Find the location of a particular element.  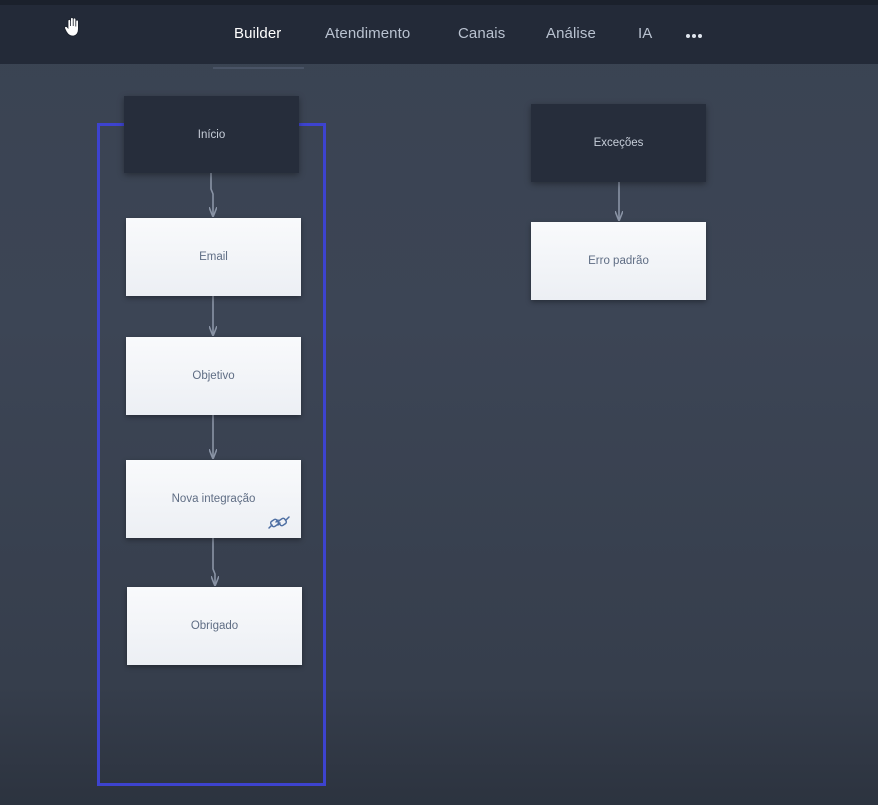

nav-tab-canais: Canais is located at coordinates (481, 33).